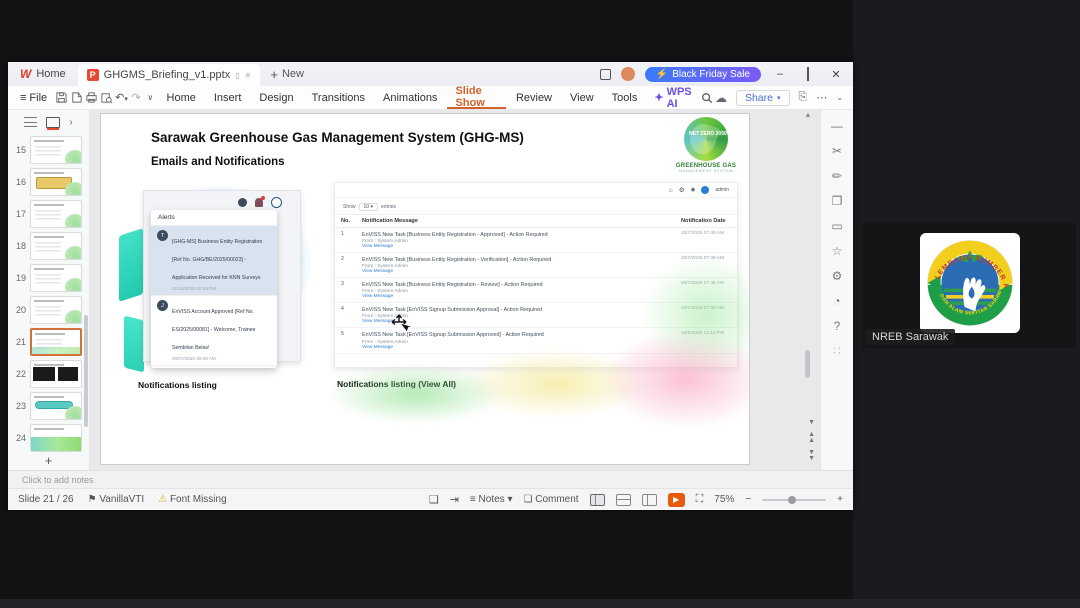 The width and height of the screenshot is (1080, 608). What do you see at coordinates (48, 310) in the screenshot?
I see `slide-thumbnail-20: 20` at bounding box center [48, 310].